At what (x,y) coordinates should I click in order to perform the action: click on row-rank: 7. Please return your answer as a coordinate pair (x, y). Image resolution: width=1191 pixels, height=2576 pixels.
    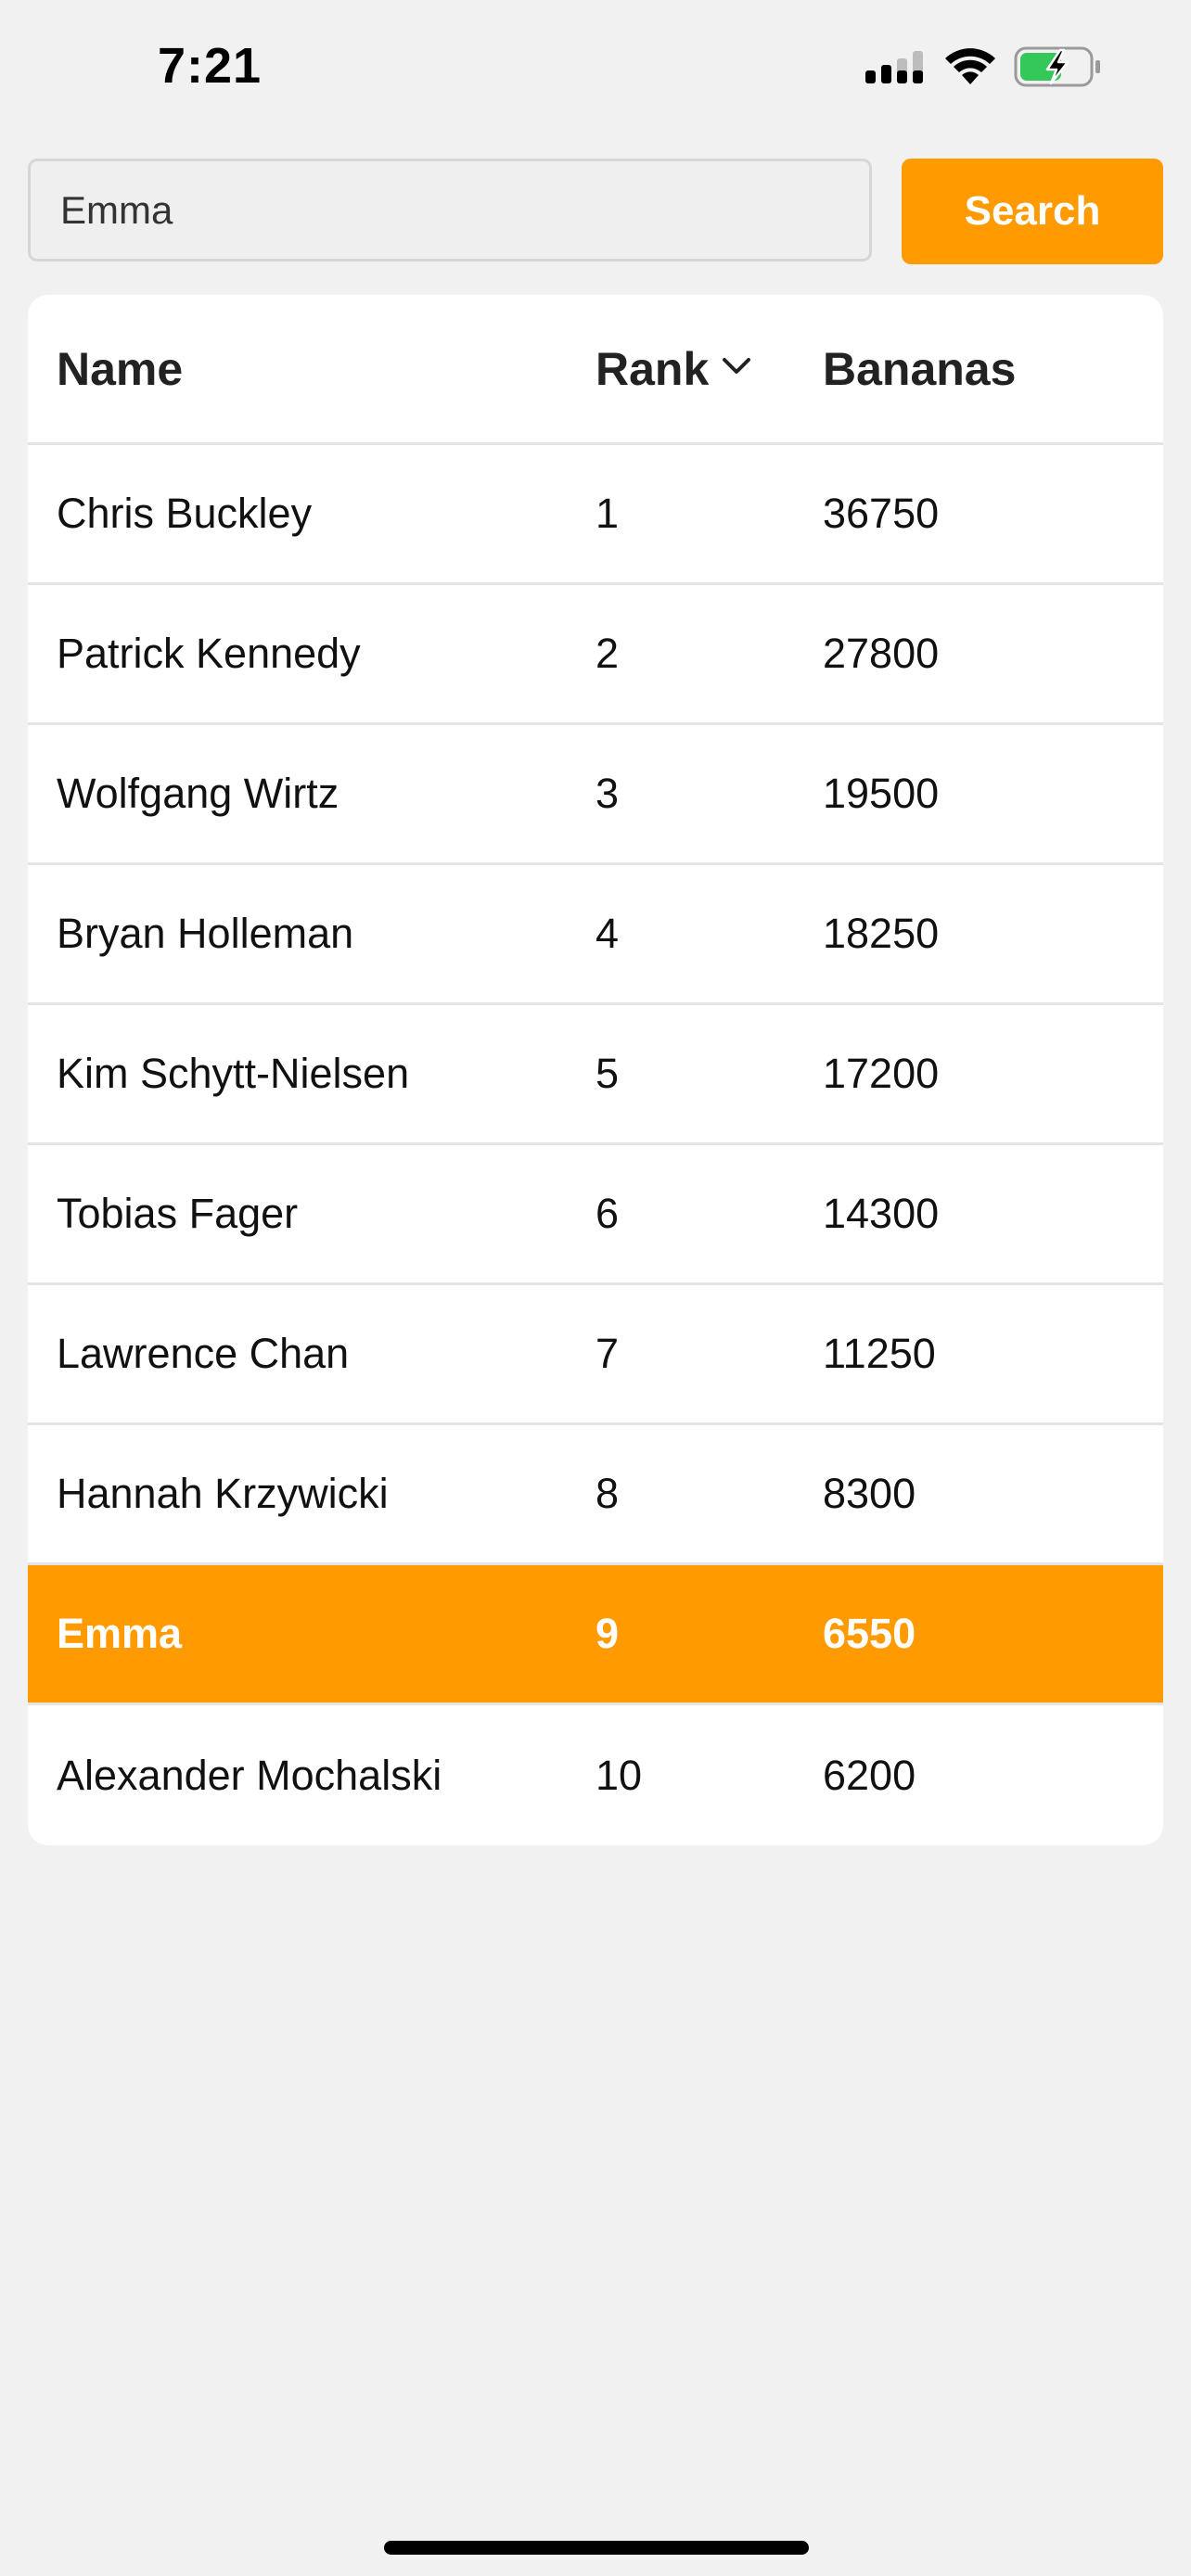
    Looking at the image, I should click on (608, 1353).